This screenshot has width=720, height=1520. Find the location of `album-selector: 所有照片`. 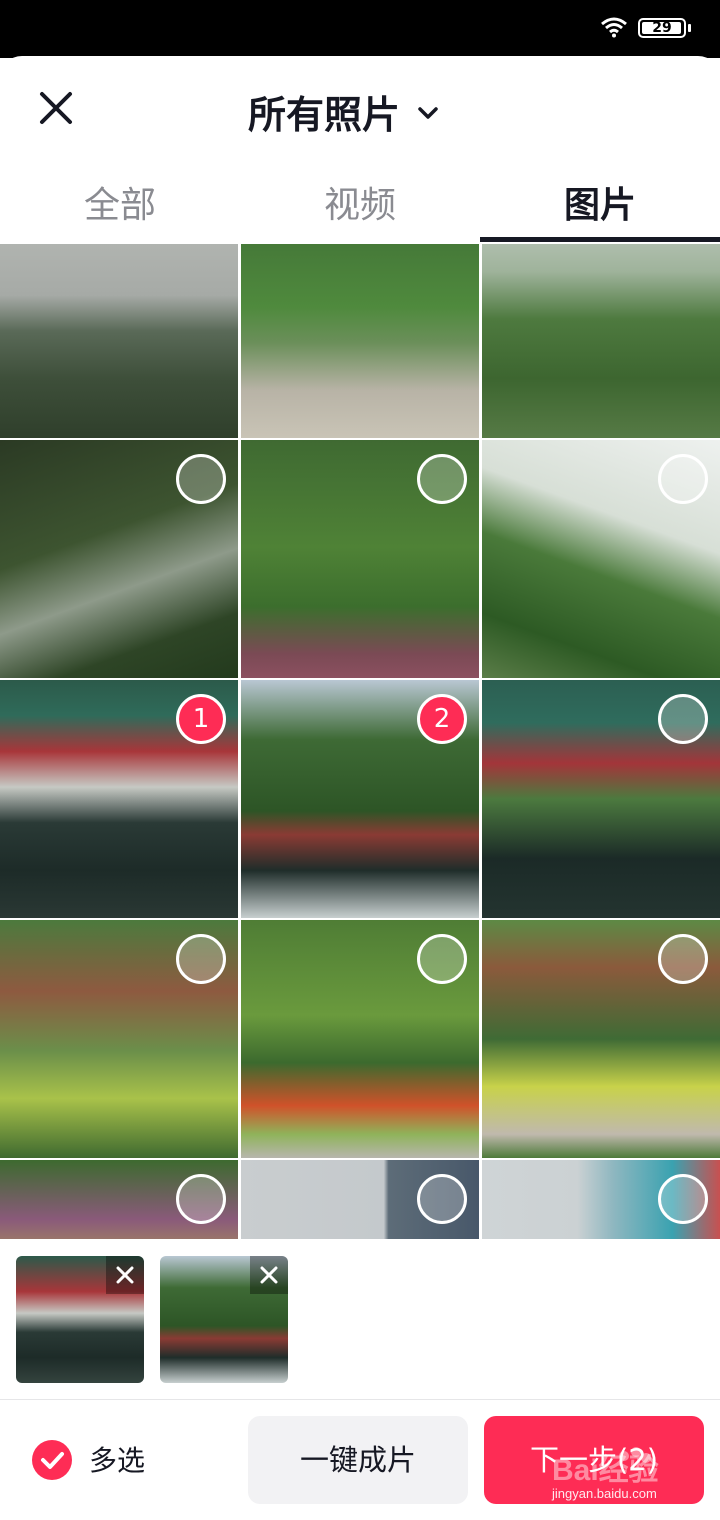

album-selector: 所有照片 is located at coordinates (344, 111).